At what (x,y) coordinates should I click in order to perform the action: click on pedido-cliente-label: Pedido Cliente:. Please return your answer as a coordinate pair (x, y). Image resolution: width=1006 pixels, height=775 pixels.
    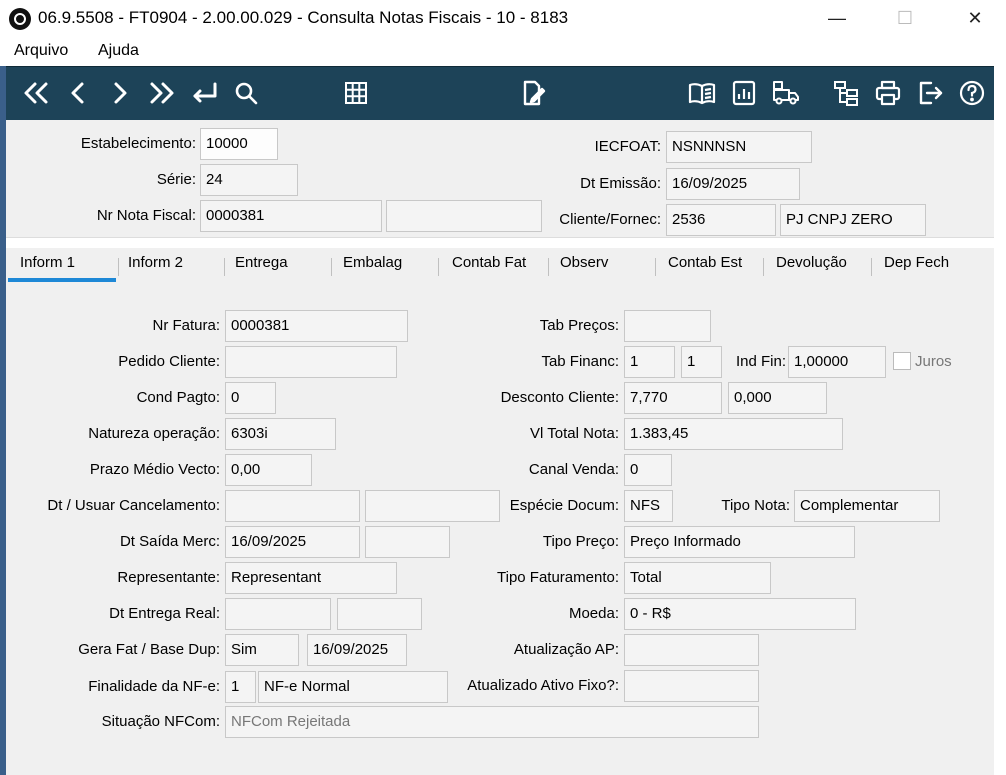
    Looking at the image, I should click on (169, 361).